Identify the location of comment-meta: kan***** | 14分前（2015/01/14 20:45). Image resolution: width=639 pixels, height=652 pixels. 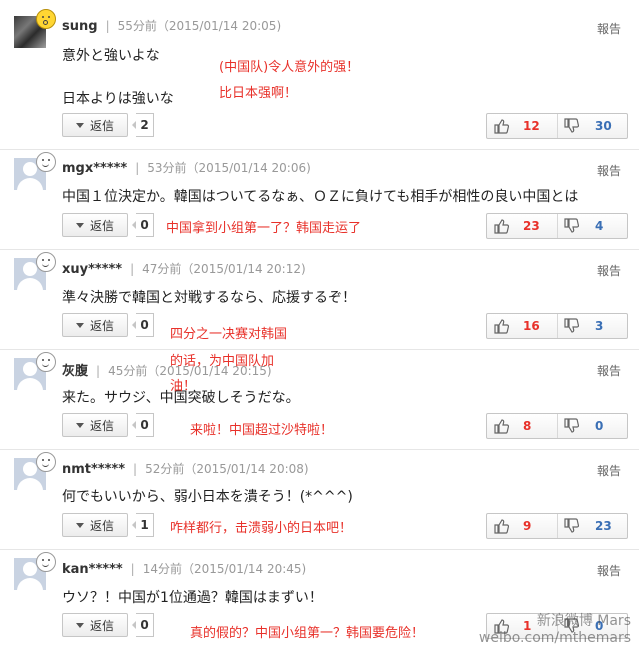
(184, 569).